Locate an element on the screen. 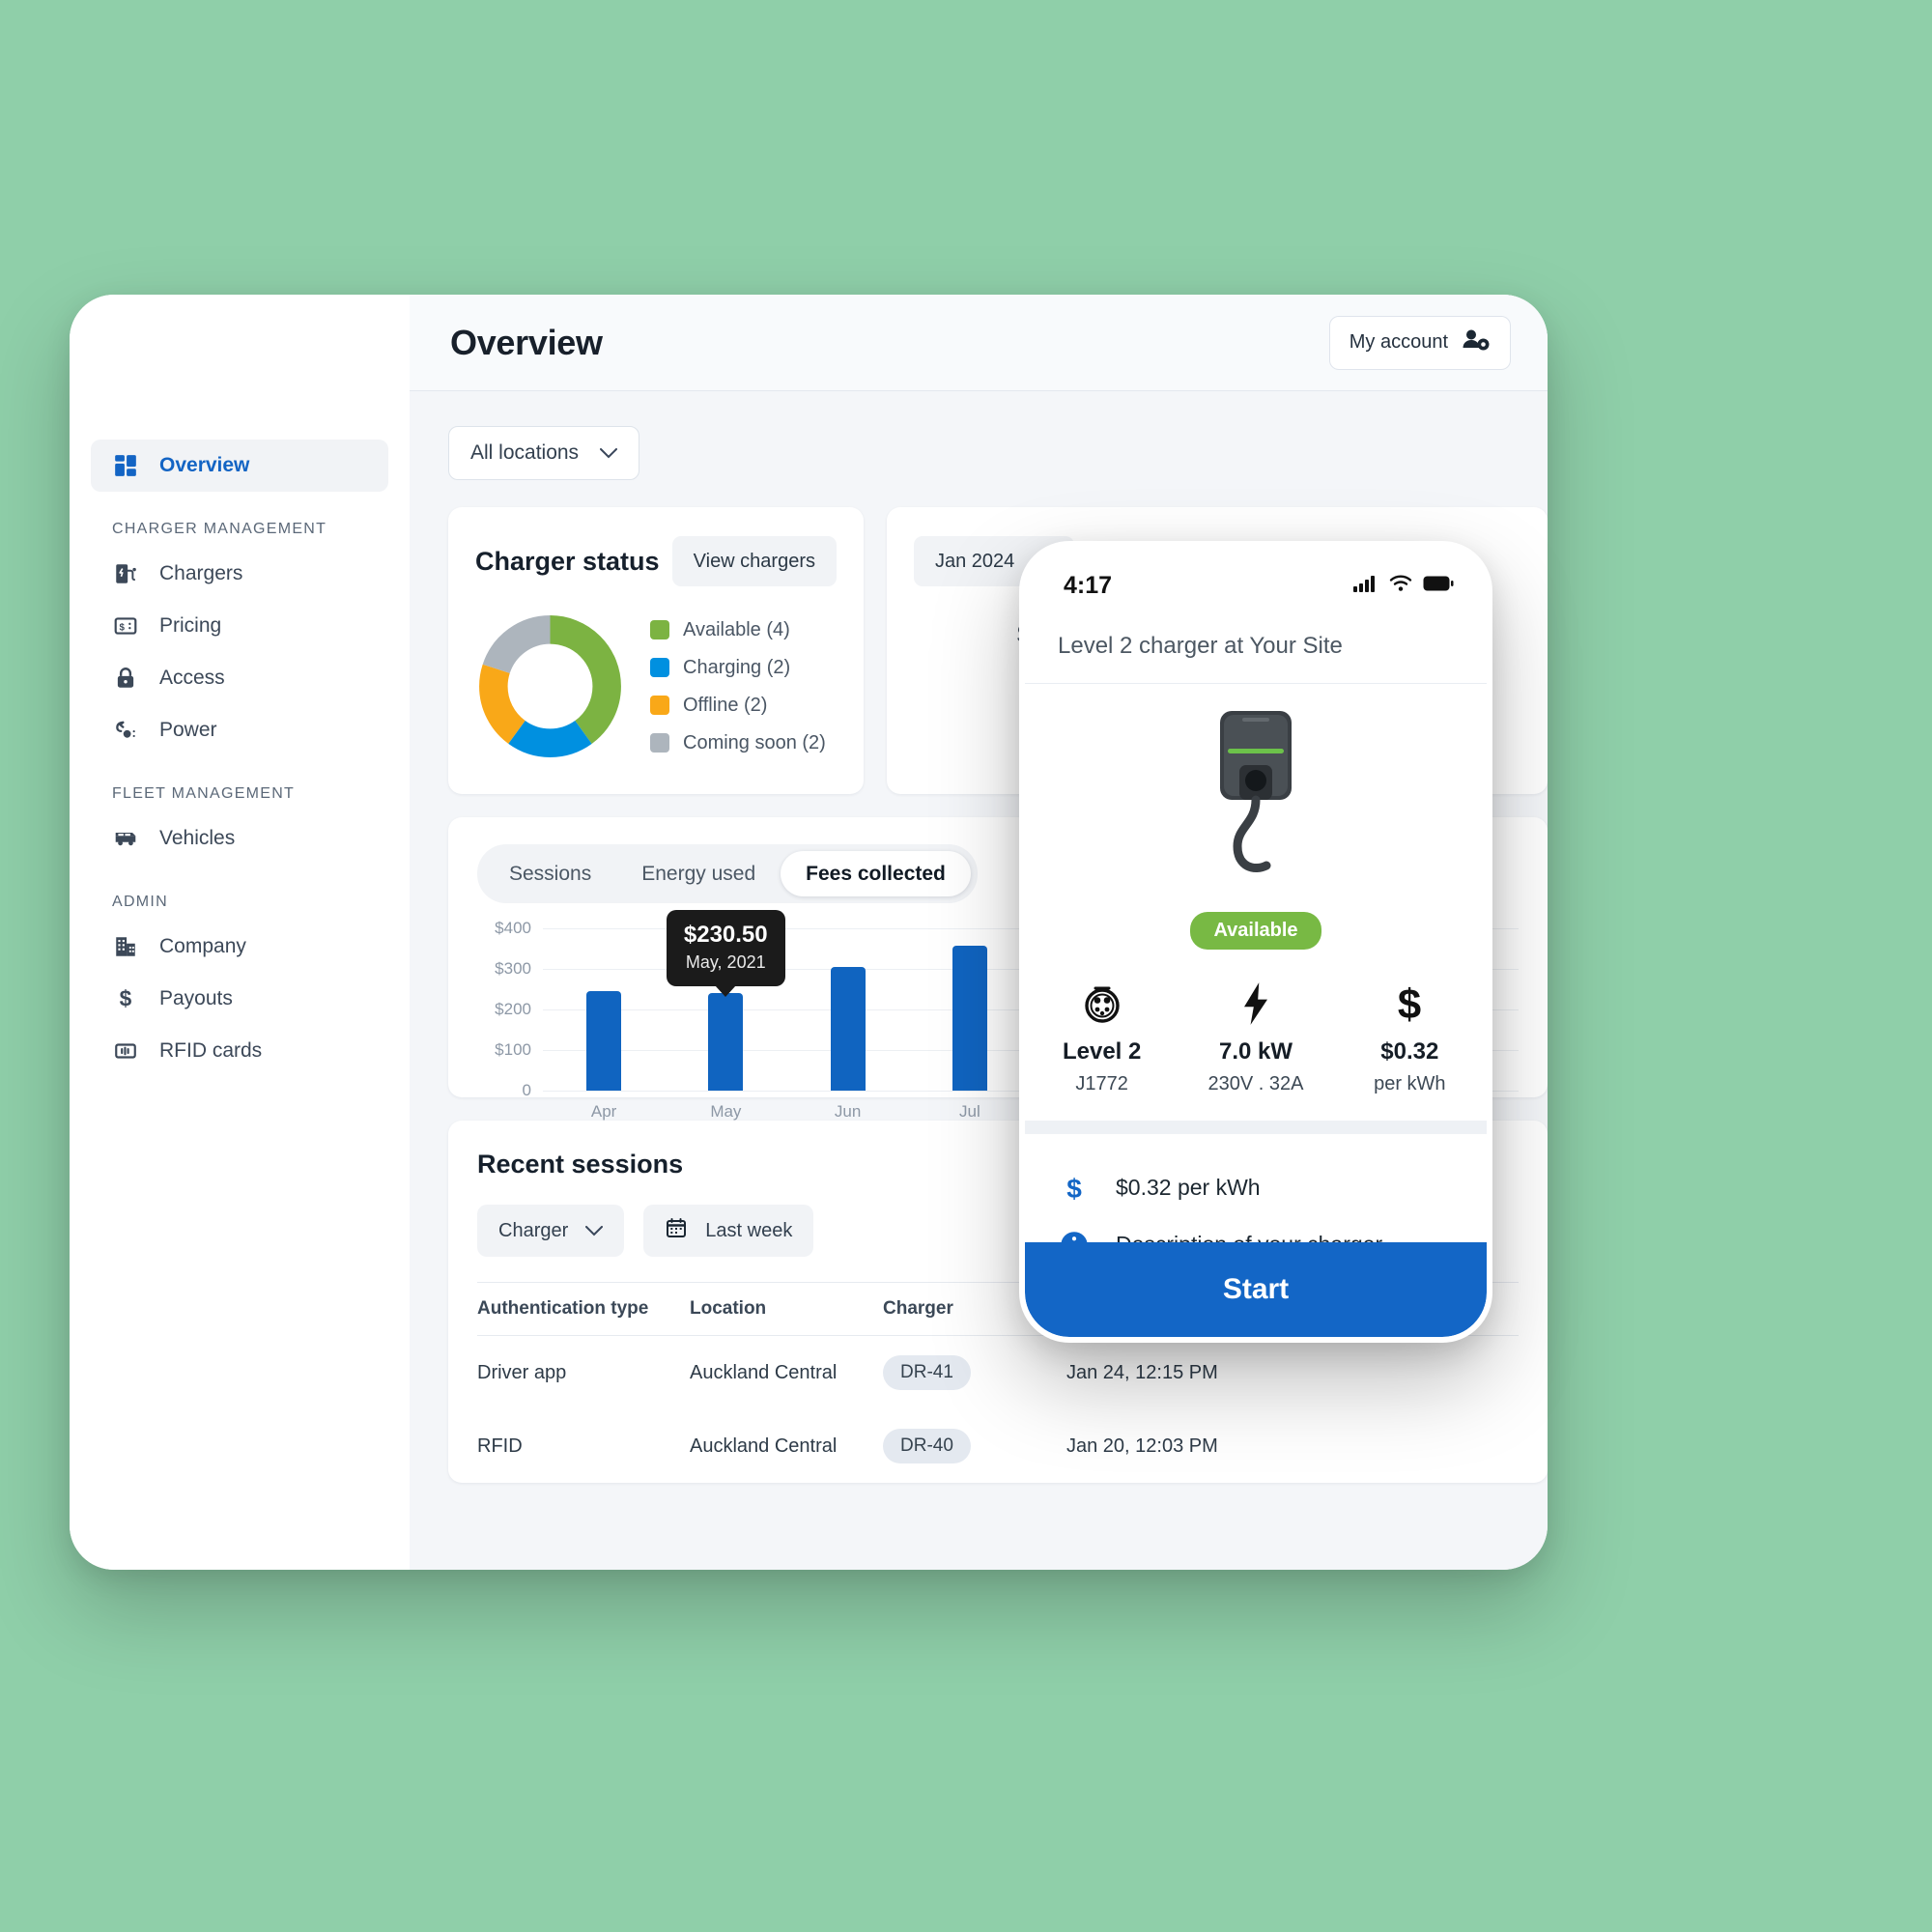 The height and width of the screenshot is (1932, 1932). charger-chip: DR-40 is located at coordinates (927, 1446).